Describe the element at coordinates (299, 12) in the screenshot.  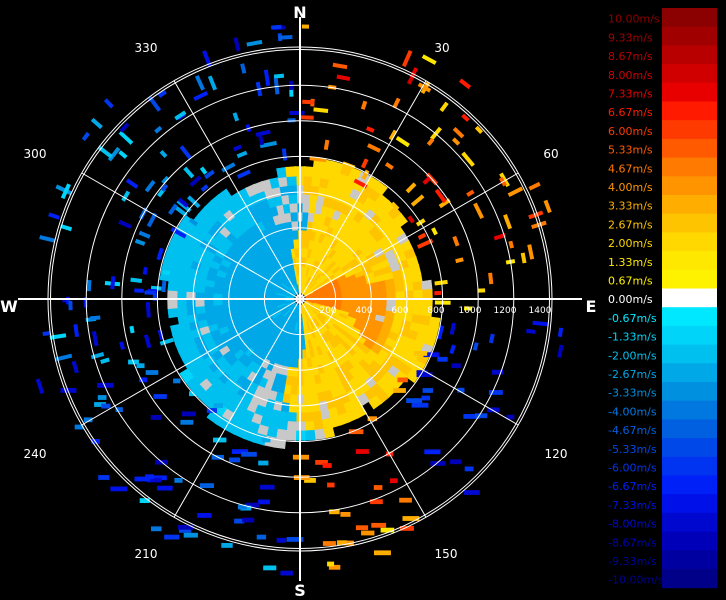
I see `cardinal-north: N` at that location.